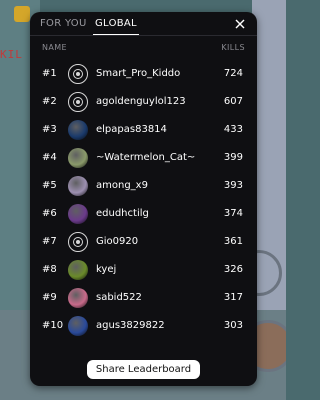 This screenshot has width=320, height=400. I want to click on rank: #6, so click(49, 213).